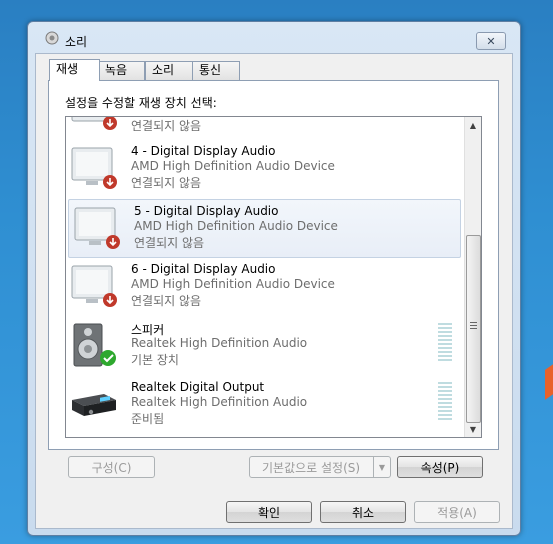 The image size is (553, 544). What do you see at coordinates (111, 467) in the screenshot?
I see `configure-button: 구성(C)` at bounding box center [111, 467].